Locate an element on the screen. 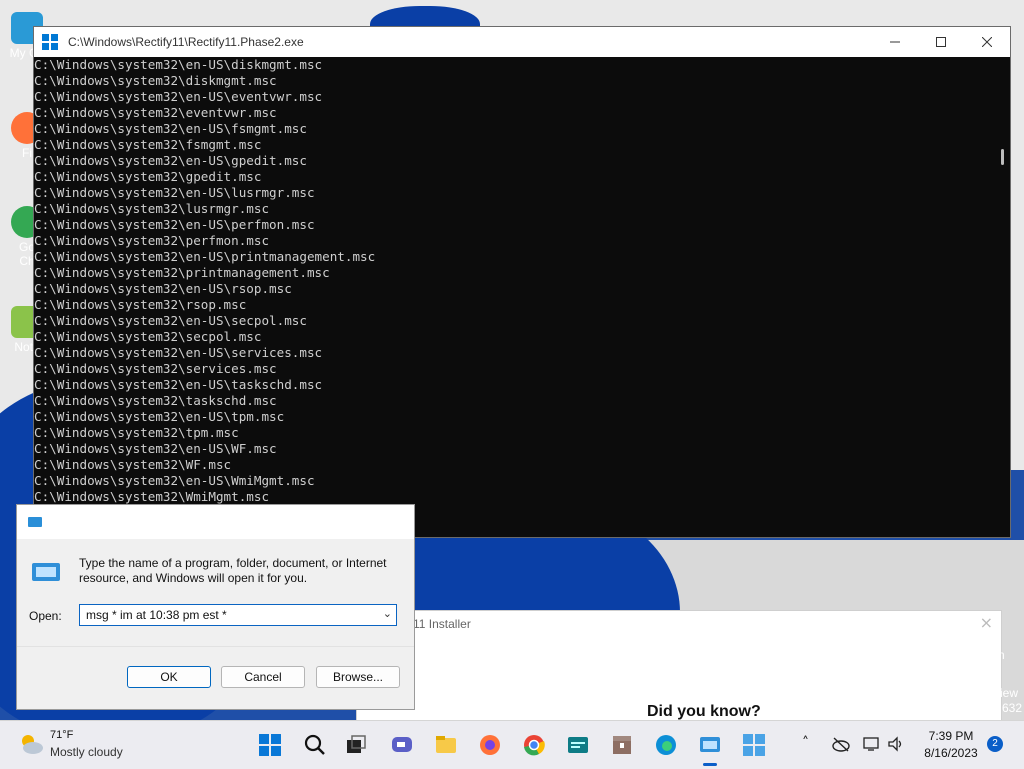 This screenshot has width=1024, height=769. taskbar: 71°F Mostly cloudy ˄ 7:39 PM 8/16/2023 2 is located at coordinates (512, 744).